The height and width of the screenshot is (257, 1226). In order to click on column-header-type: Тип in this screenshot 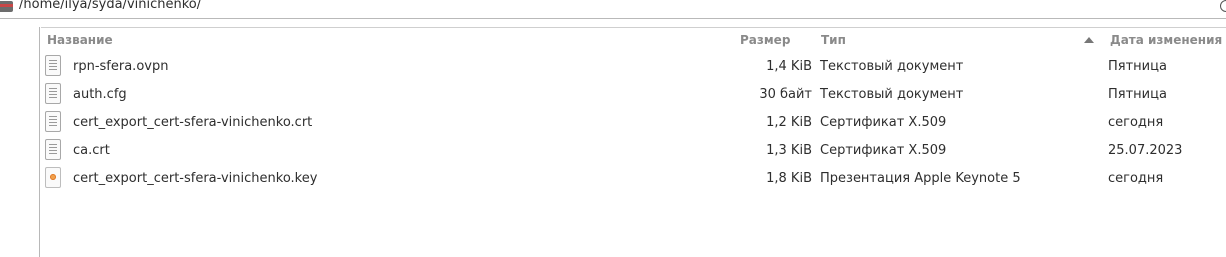, I will do `click(833, 40)`.